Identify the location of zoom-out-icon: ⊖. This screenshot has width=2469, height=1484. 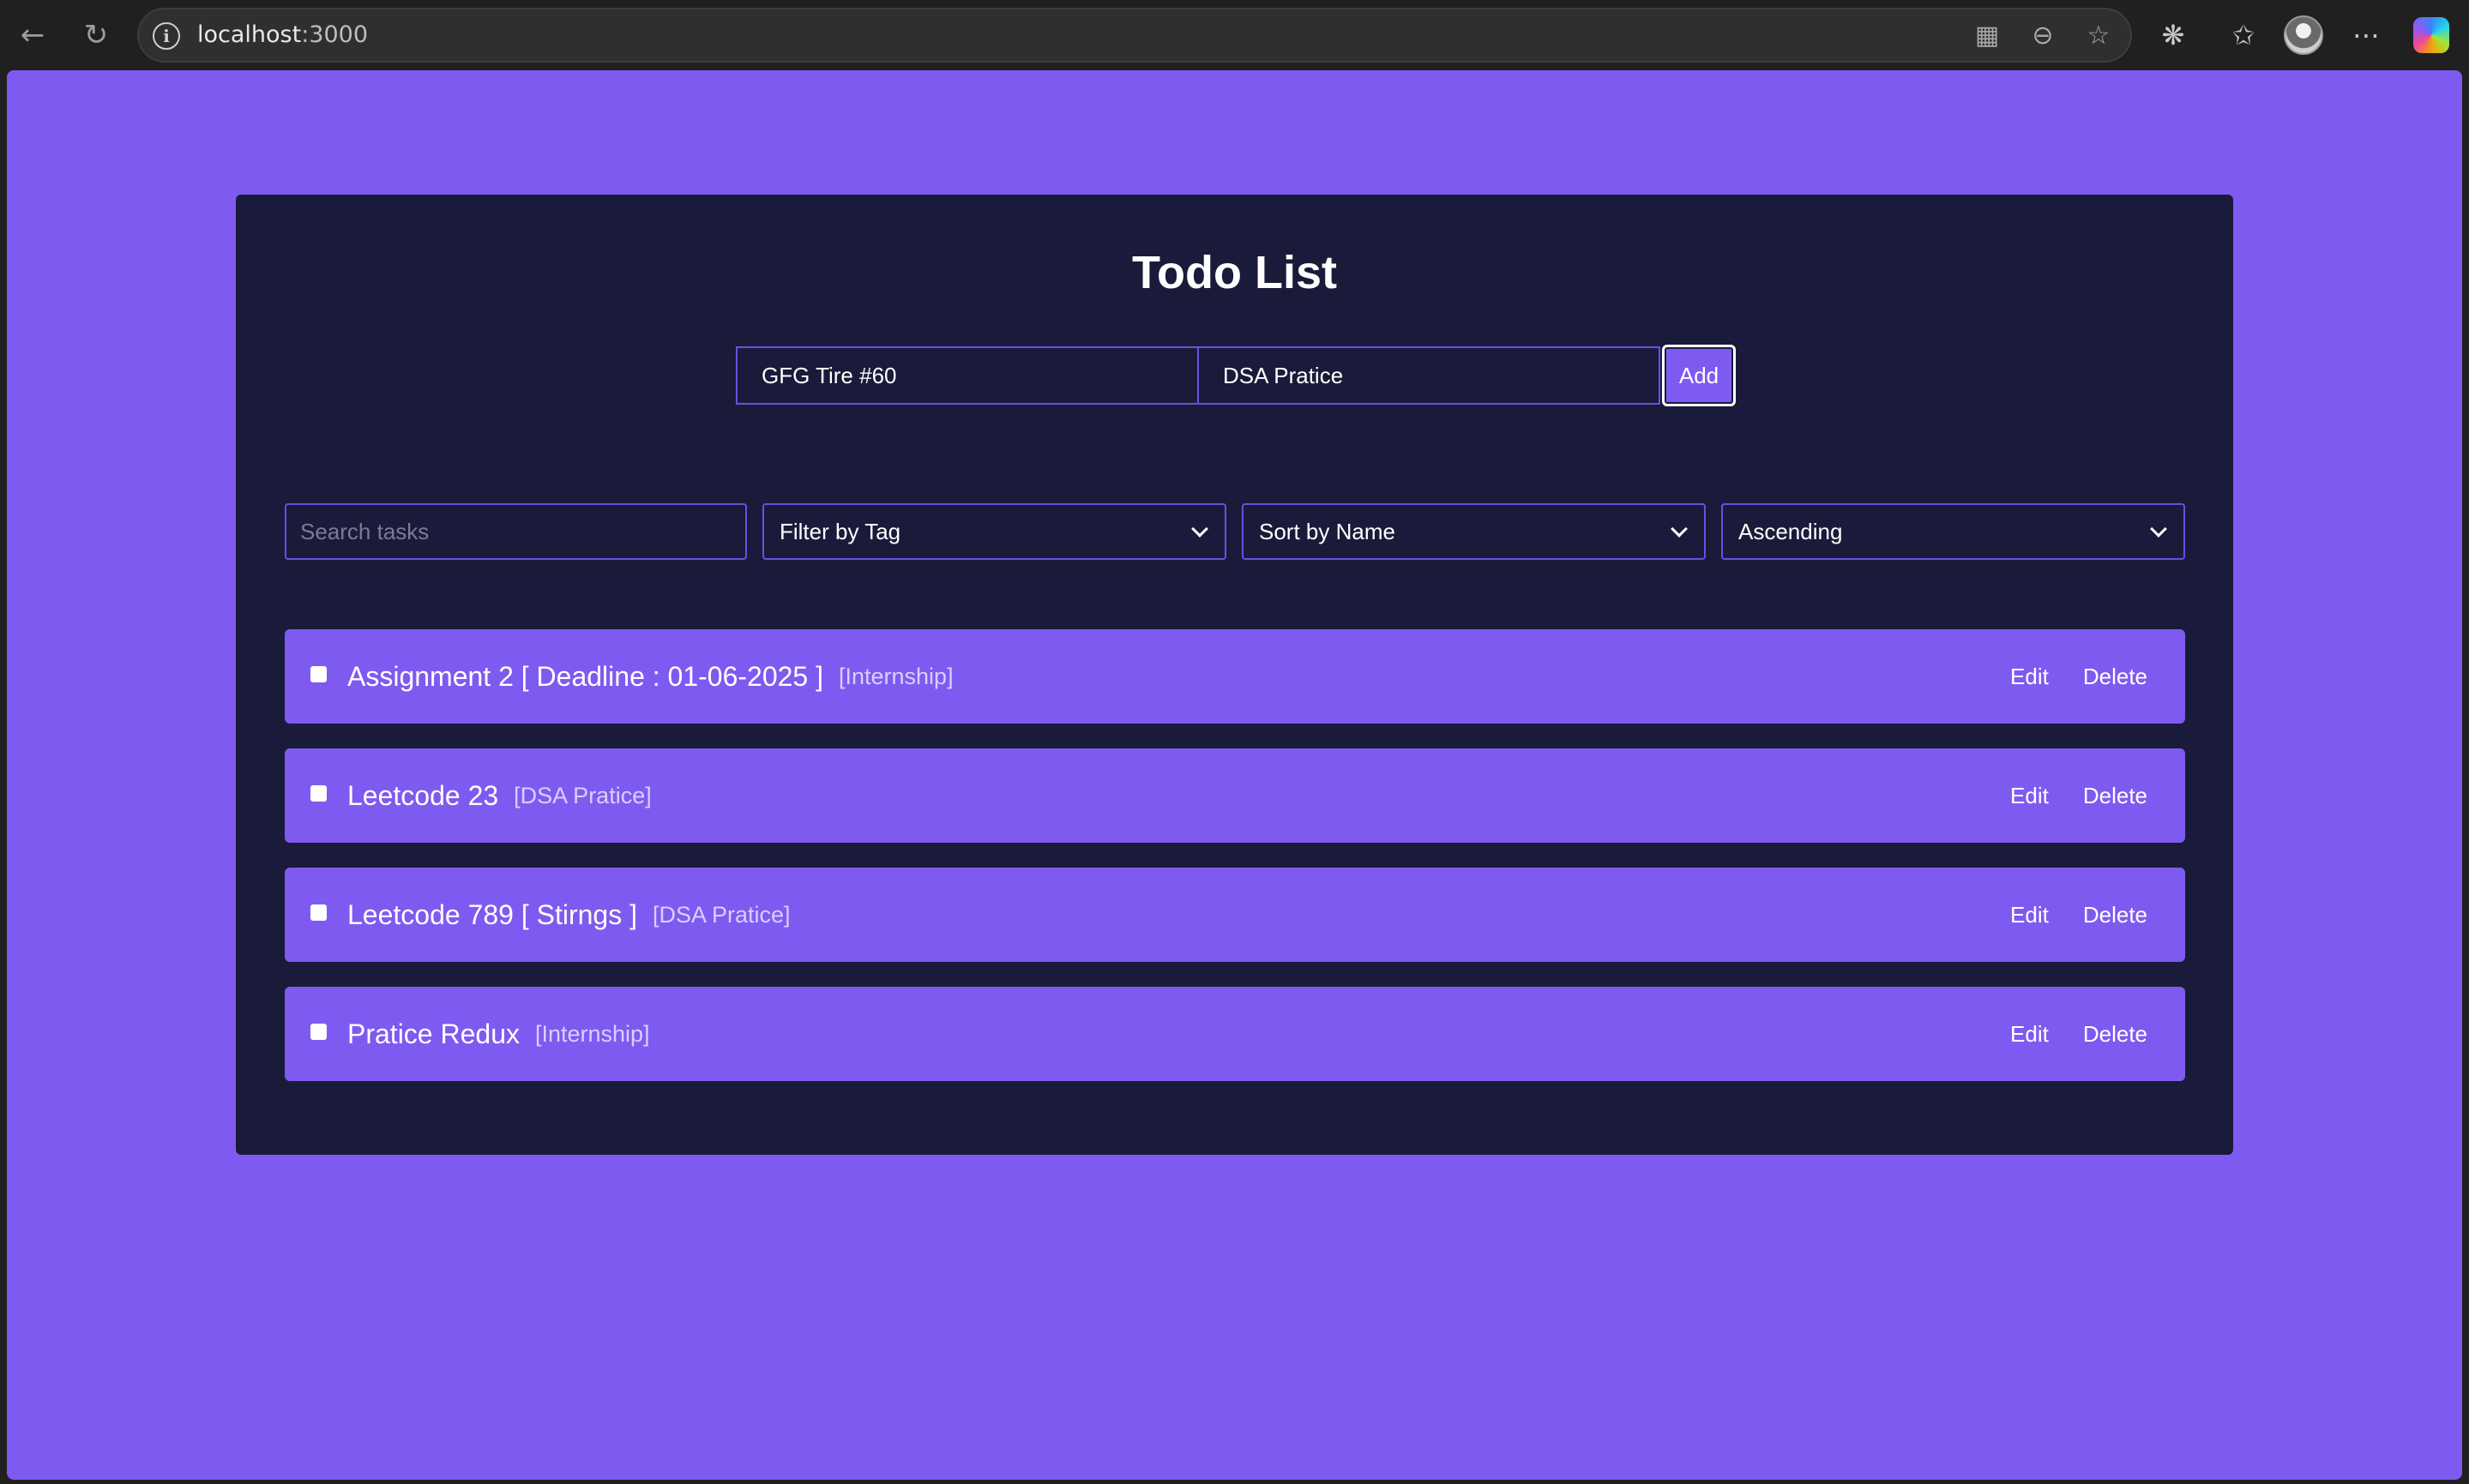
(2042, 36).